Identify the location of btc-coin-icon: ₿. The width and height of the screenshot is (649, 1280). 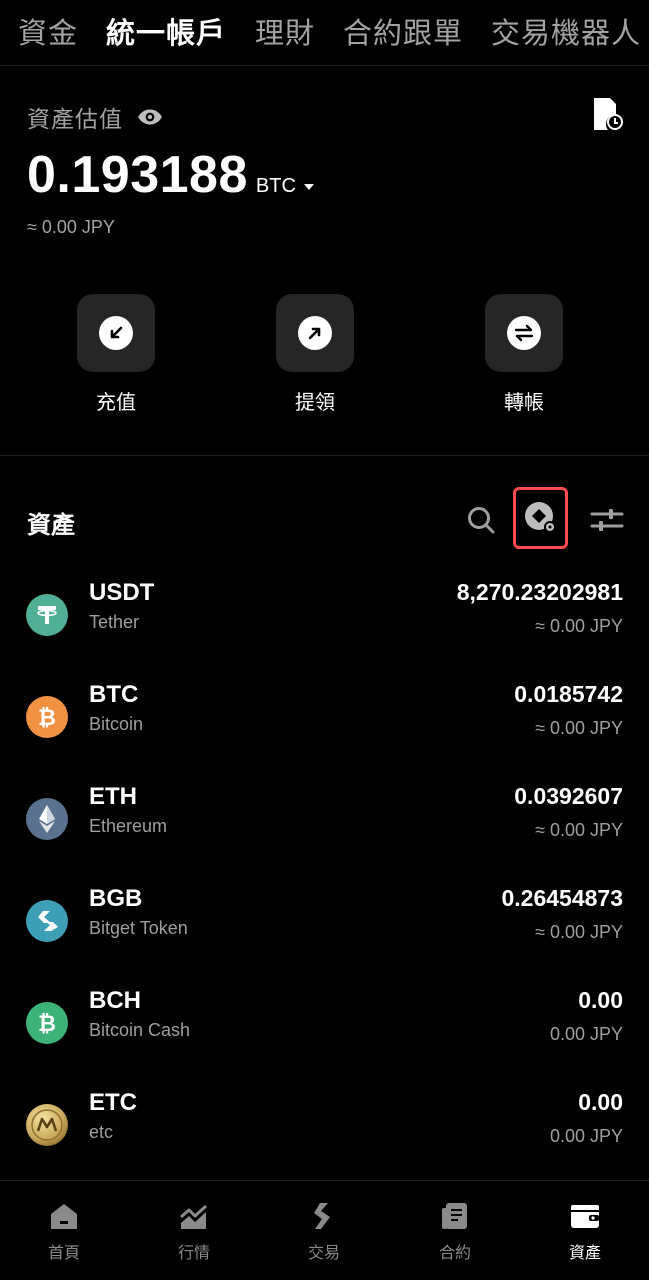
(47, 717).